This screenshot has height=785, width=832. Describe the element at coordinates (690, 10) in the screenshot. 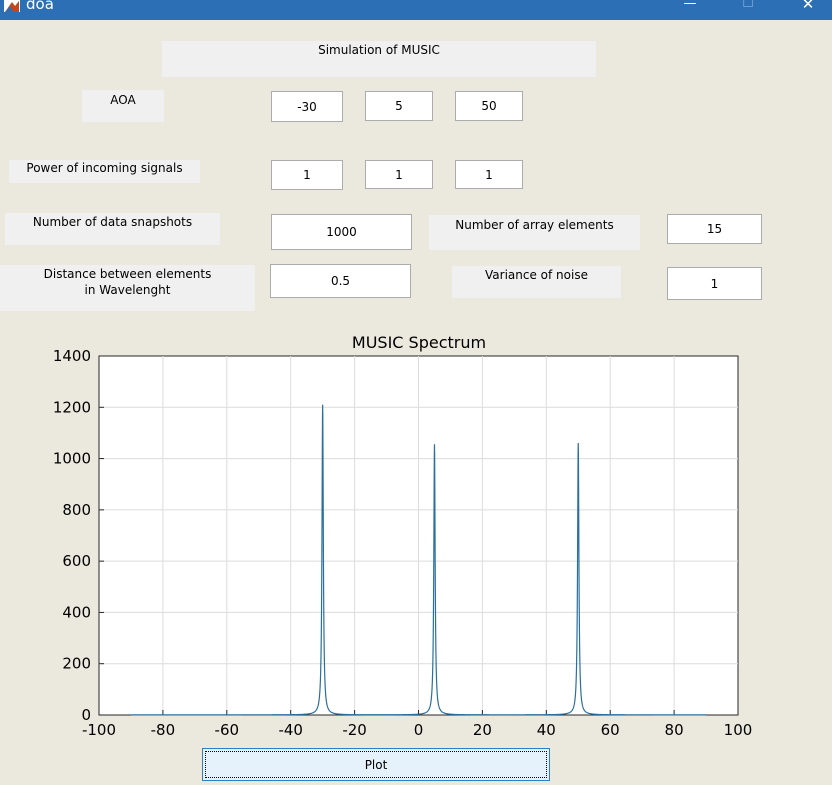

I see `minimize-button: —` at that location.